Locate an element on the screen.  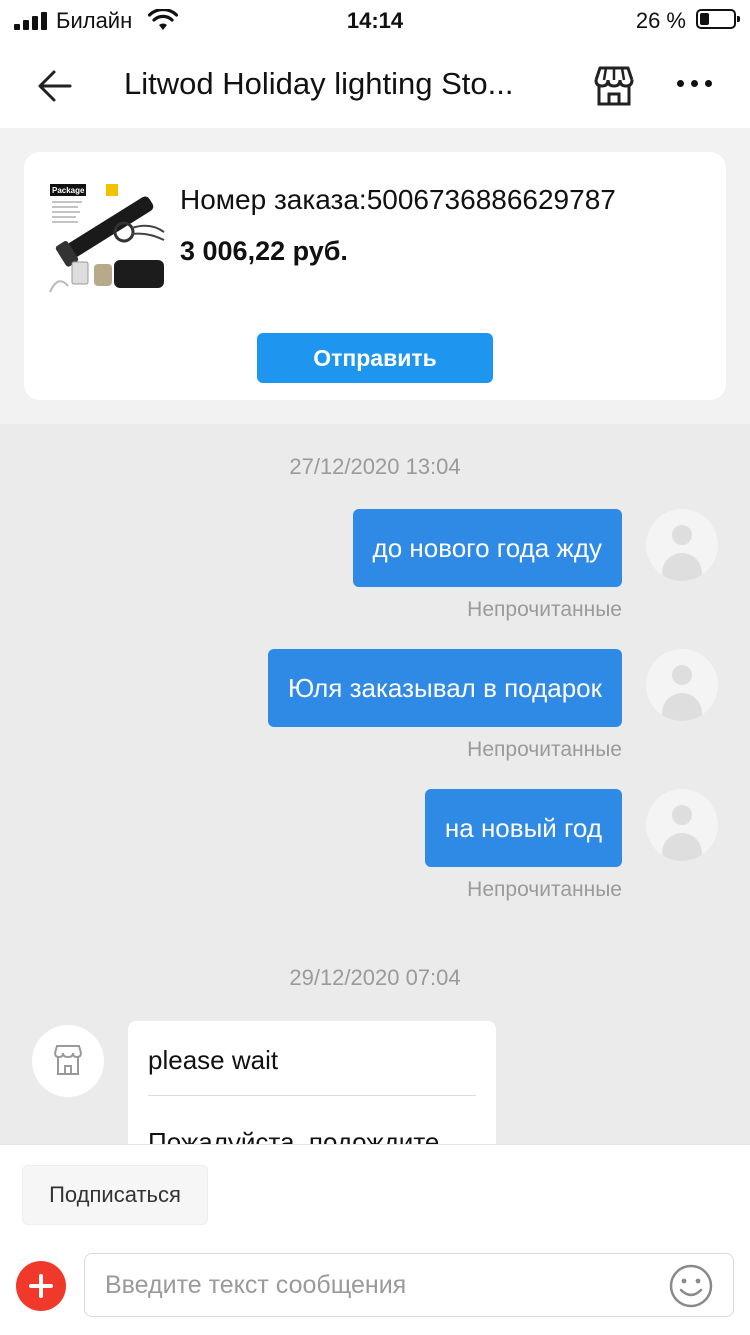
battery-icon is located at coordinates (718, 19).